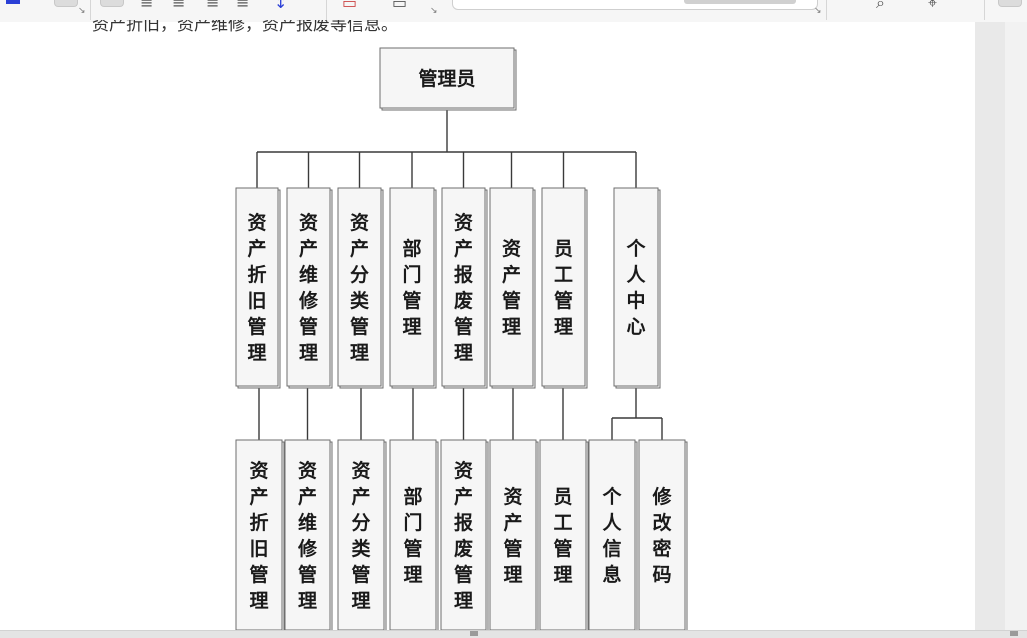  What do you see at coordinates (258, 288) in the screenshot?
I see `node-n1: 资产折旧管理` at bounding box center [258, 288].